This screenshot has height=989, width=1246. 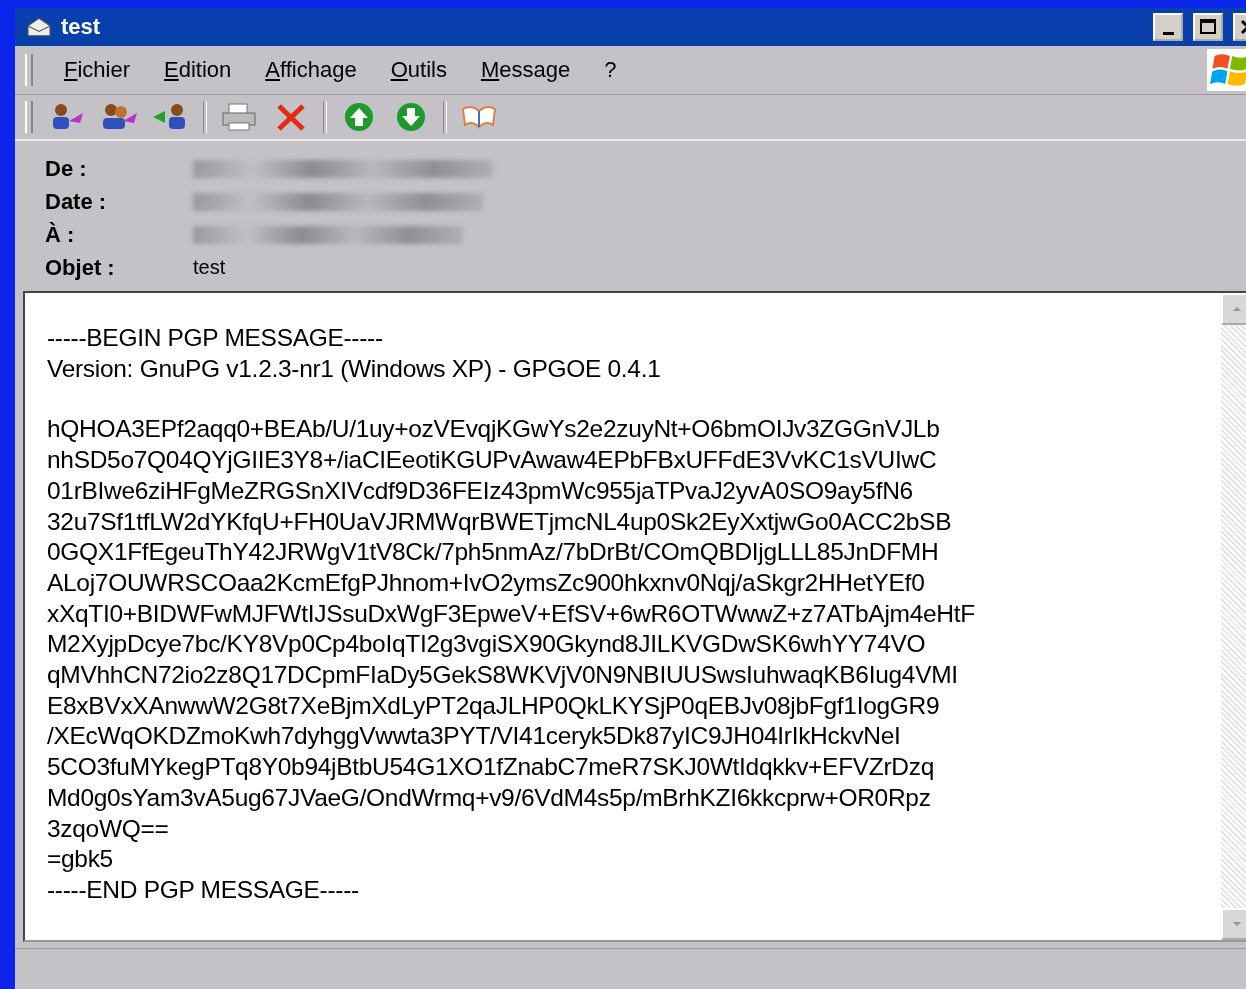 What do you see at coordinates (215, 338) in the screenshot?
I see `message-line: -----BEGIN PGP MESSAGE-----` at bounding box center [215, 338].